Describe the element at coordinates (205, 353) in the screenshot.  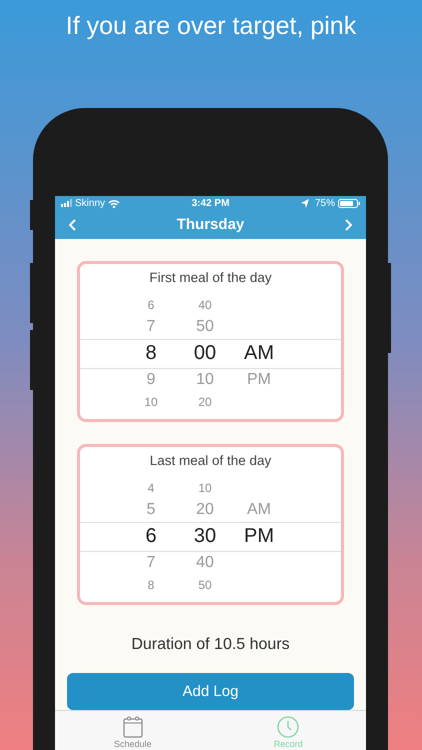
I see `picker-value: 00` at that location.